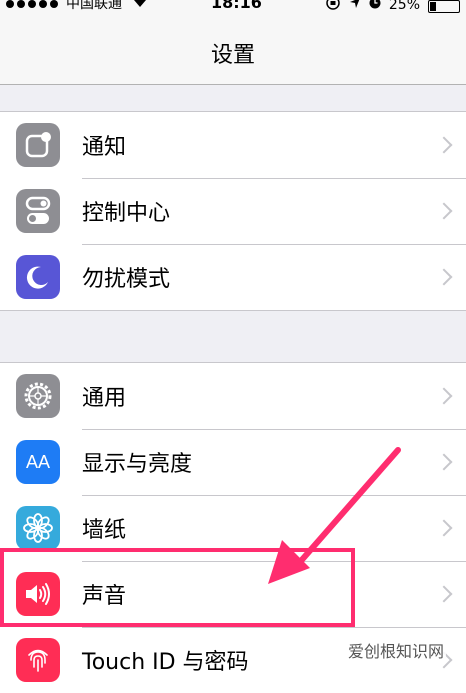  I want to click on carrier-name: 中国联通, so click(94, 6).